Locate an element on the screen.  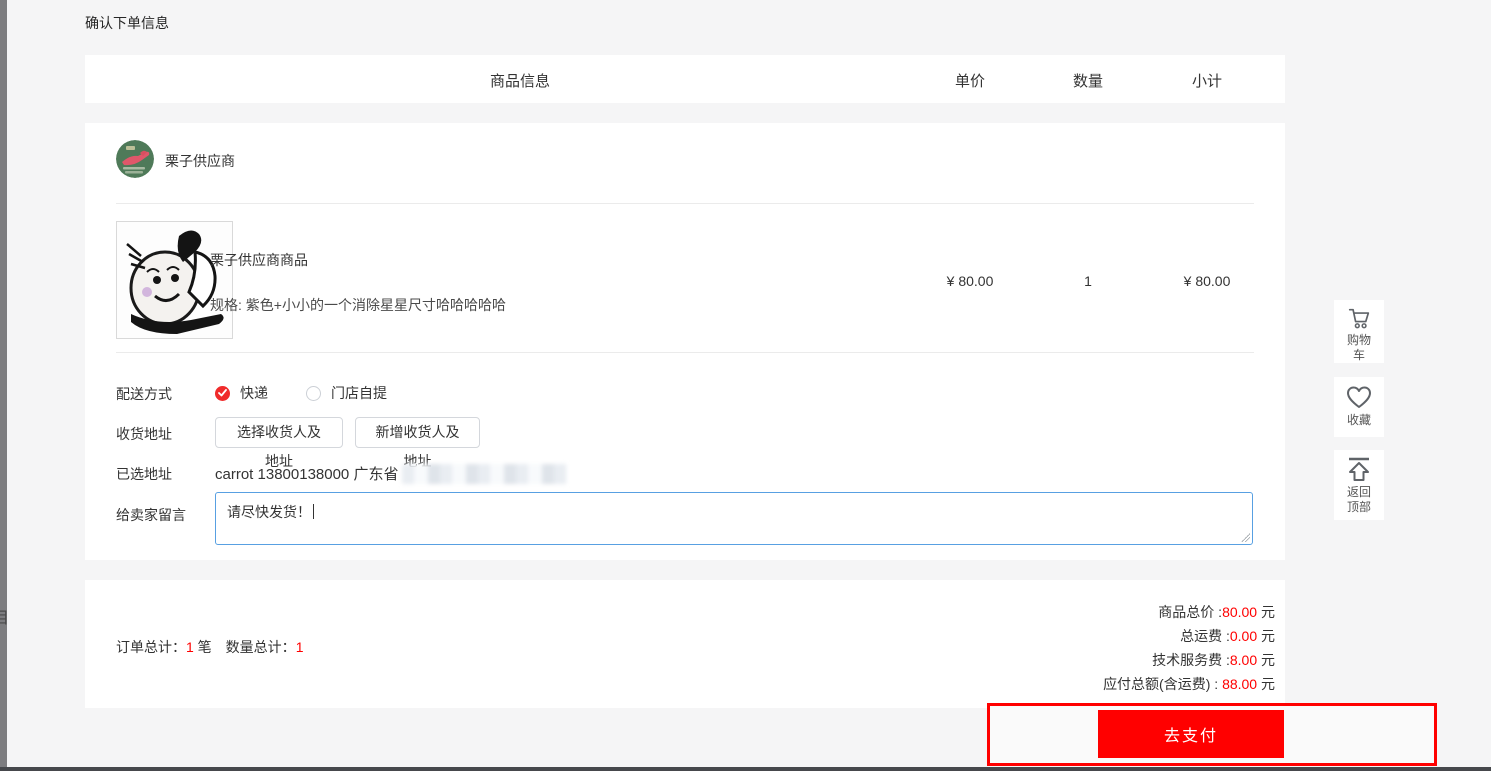
order-totals: 订单总计：1 笔 数量总计：1 is located at coordinates (209, 647).